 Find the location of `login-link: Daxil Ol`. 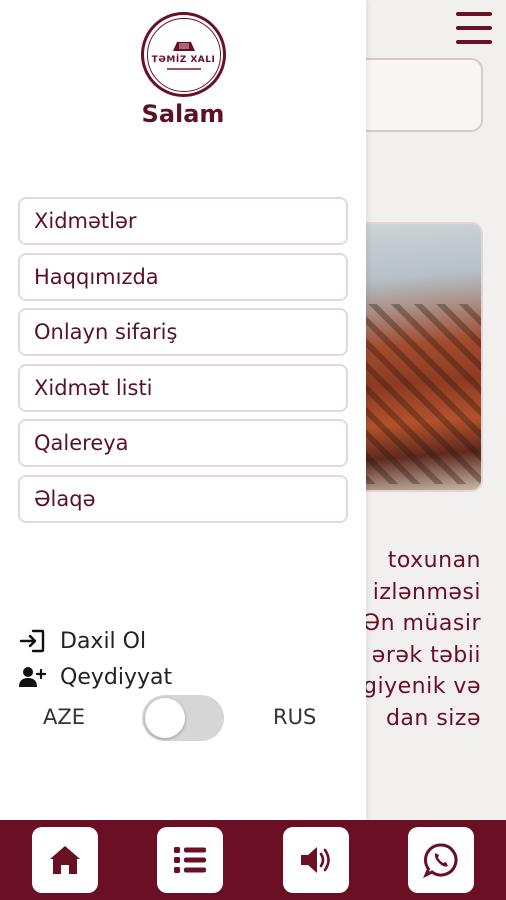

login-link: Daxil Ol is located at coordinates (82, 641).